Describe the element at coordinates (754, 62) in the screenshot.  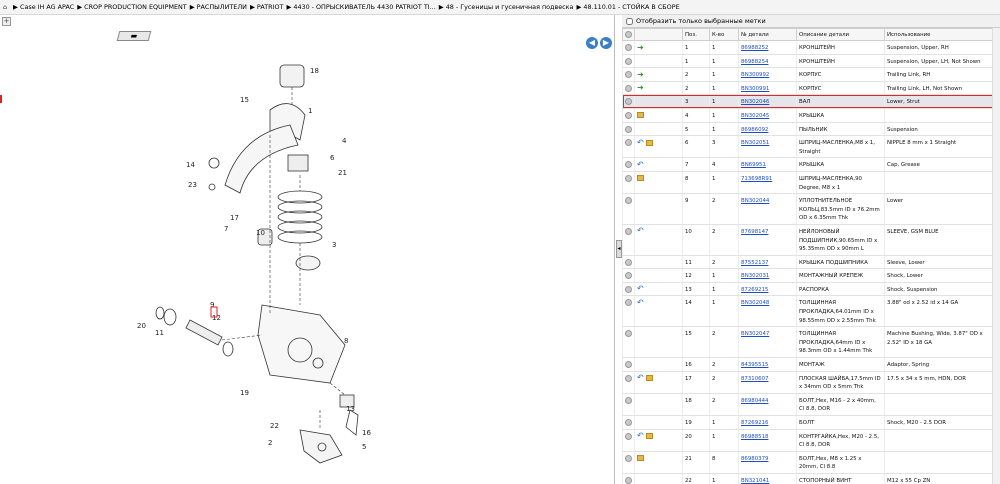
I see `part-number-link: 86988254` at that location.